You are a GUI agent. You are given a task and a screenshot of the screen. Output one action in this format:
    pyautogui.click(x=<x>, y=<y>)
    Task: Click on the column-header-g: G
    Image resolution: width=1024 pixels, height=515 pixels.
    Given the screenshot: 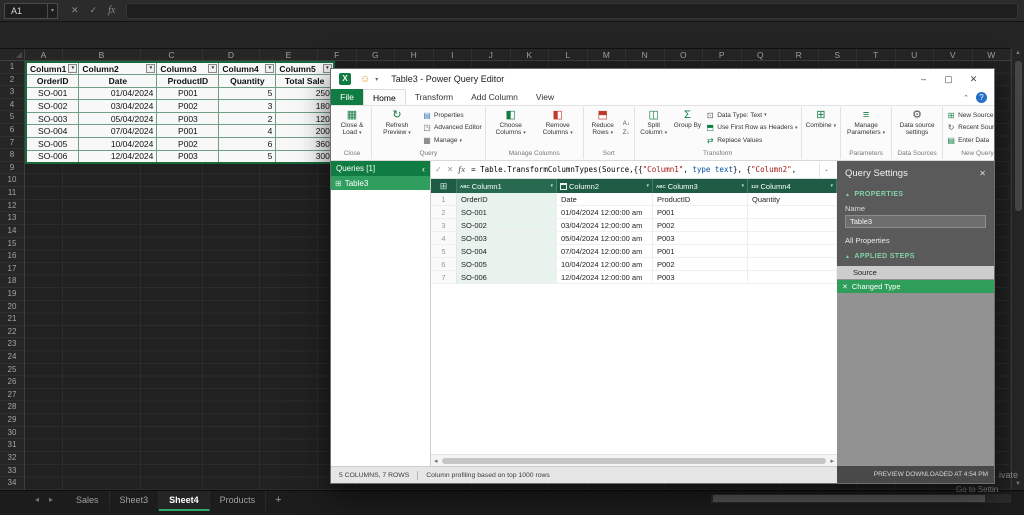 What is the action you would take?
    pyautogui.click(x=376, y=54)
    